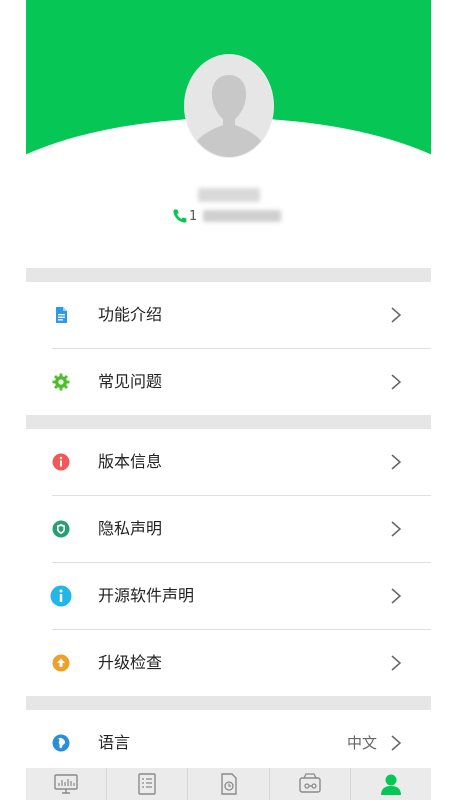 This screenshot has height=800, width=450. What do you see at coordinates (61, 462) in the screenshot?
I see `info-icon` at bounding box center [61, 462].